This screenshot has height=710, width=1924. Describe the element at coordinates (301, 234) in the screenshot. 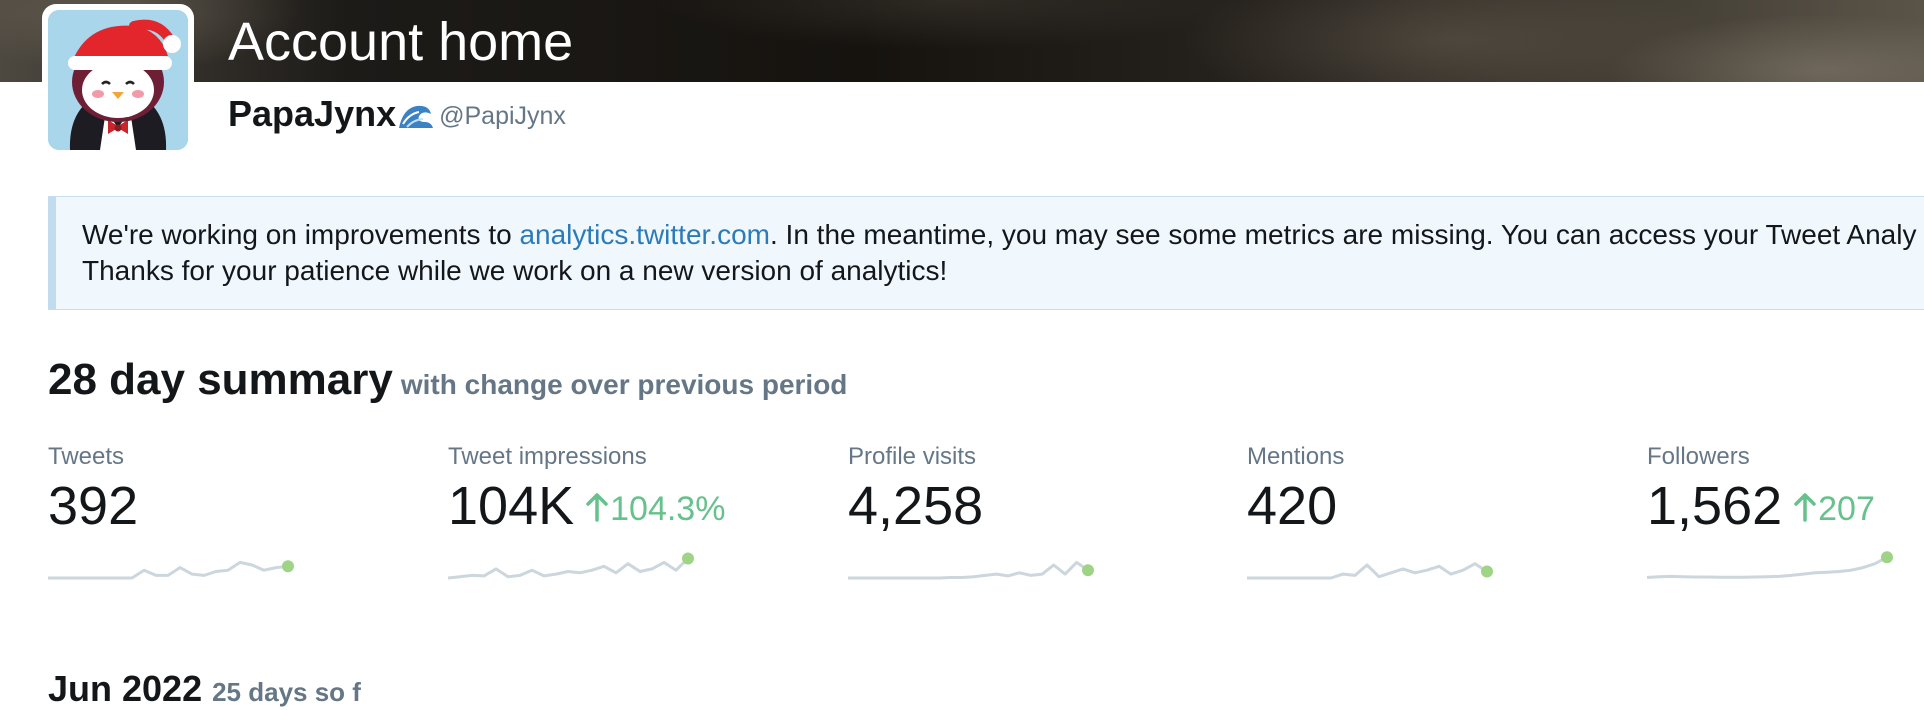

I see `notice-text-before: We're working on improvements to` at that location.